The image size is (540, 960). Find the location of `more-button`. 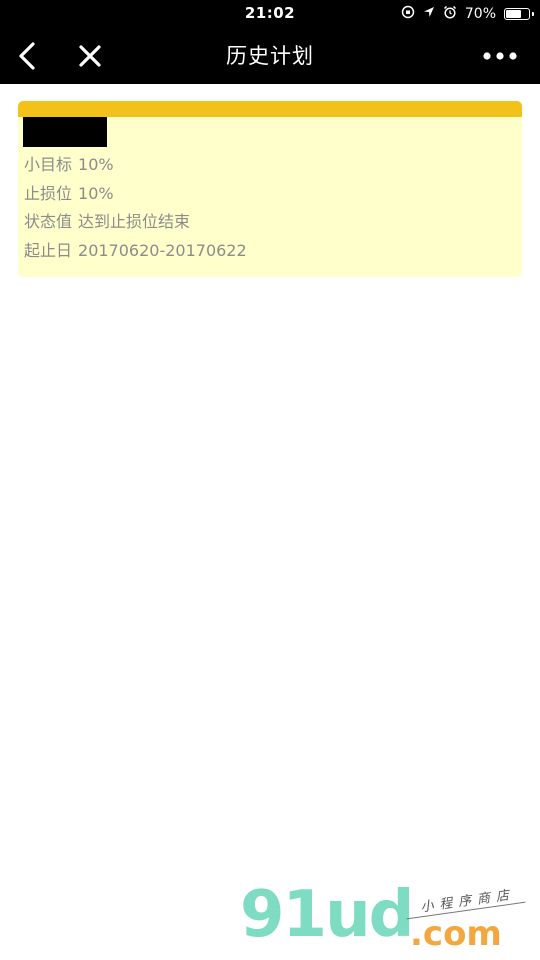

more-button is located at coordinates (500, 56).